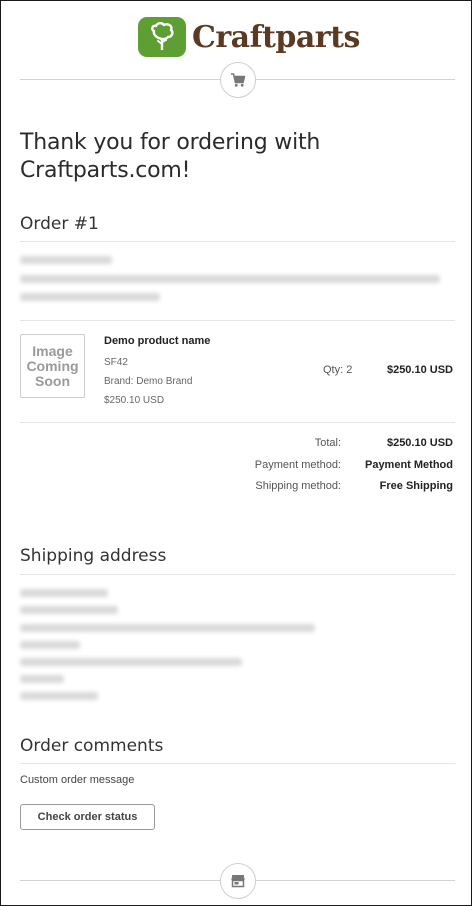 This screenshot has width=472, height=906. What do you see at coordinates (59, 224) in the screenshot?
I see `order-title: Order #1` at bounding box center [59, 224].